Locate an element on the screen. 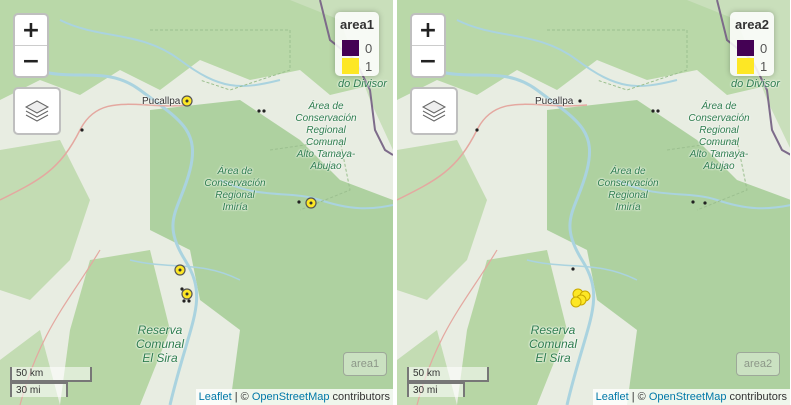  legend-title: area2 is located at coordinates (752, 24).